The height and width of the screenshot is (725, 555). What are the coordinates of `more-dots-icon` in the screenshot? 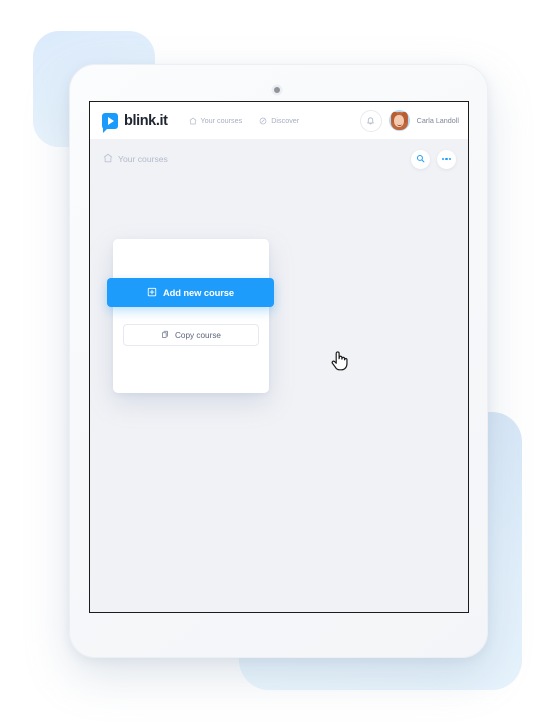 It's located at (446, 159).